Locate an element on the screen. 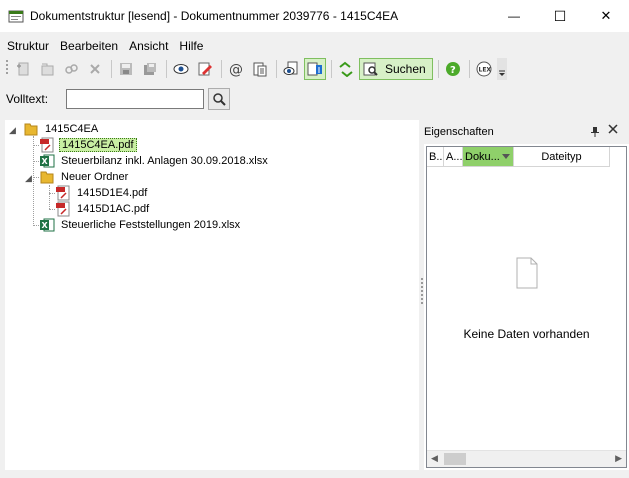  details-toggle-button is located at coordinates (315, 69).